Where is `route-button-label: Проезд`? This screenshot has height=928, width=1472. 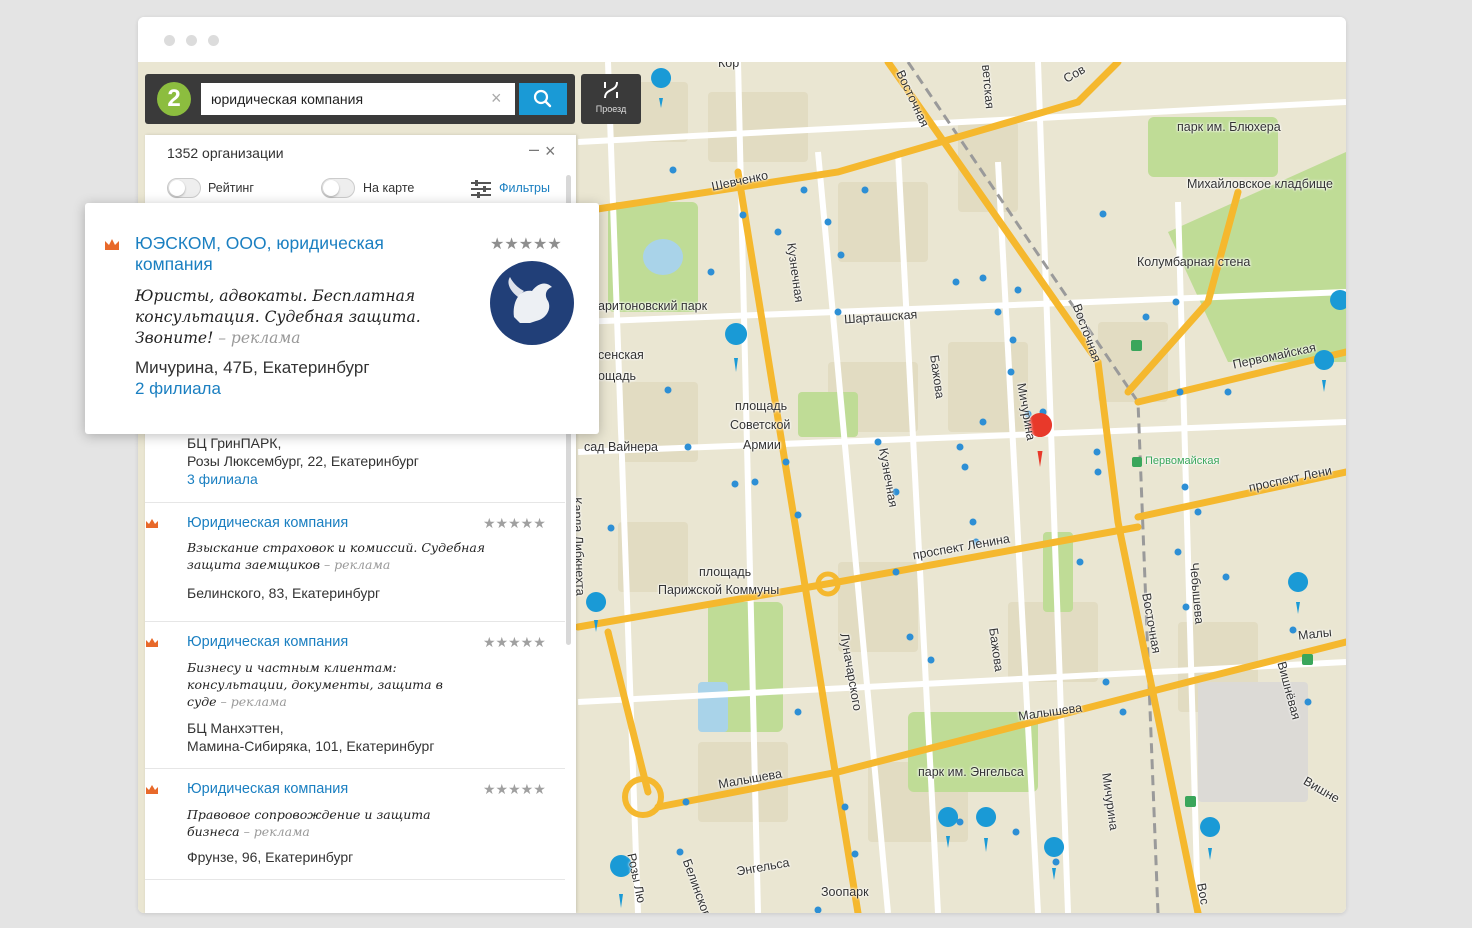
route-button-label: Проезд is located at coordinates (611, 109).